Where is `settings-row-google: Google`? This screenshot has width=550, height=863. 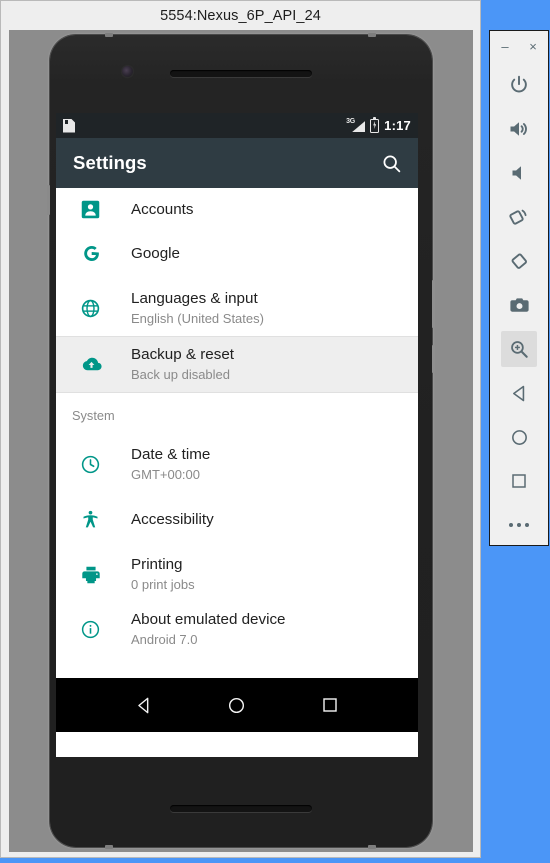
settings-row-google: Google is located at coordinates (237, 253).